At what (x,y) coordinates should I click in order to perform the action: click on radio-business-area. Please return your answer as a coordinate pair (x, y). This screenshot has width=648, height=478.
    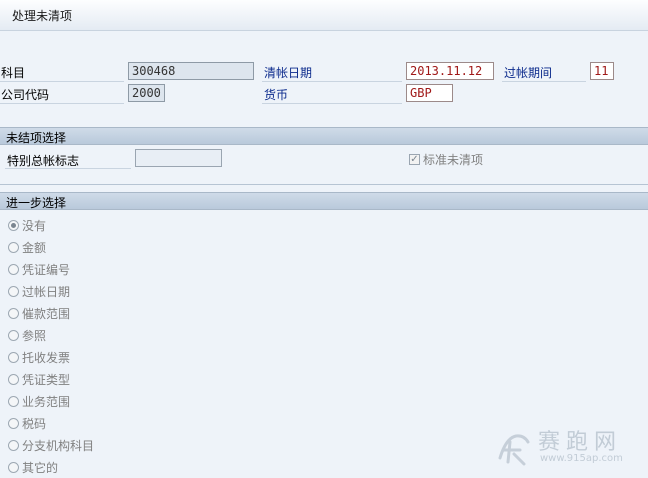
    Looking at the image, I should click on (13, 401).